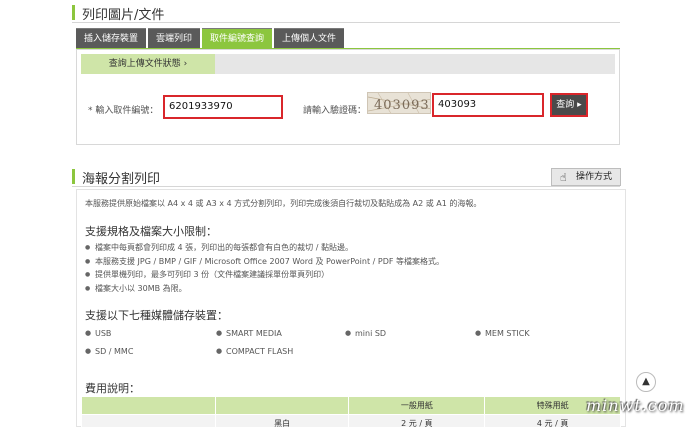  What do you see at coordinates (98, 333) in the screenshot?
I see `device-item: USB` at bounding box center [98, 333].